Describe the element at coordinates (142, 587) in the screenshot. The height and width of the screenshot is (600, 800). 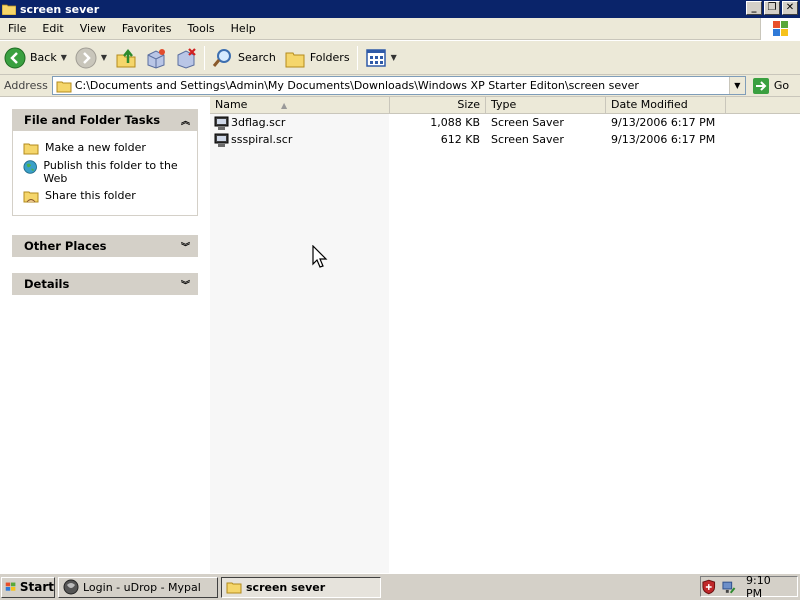
I see `taskbar-item-label: Login - uDrop - Mypal` at that location.